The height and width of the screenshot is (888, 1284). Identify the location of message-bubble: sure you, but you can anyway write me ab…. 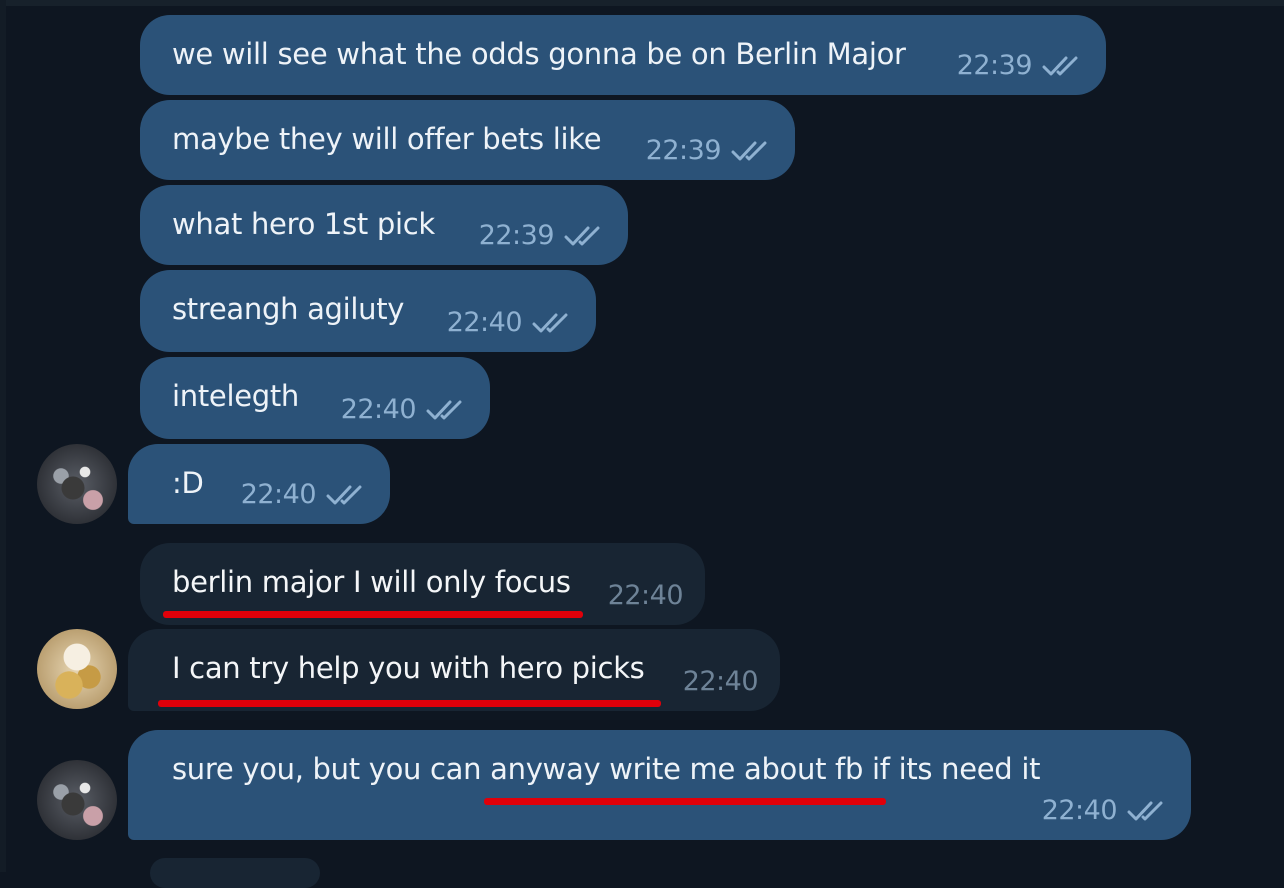
(659, 785).